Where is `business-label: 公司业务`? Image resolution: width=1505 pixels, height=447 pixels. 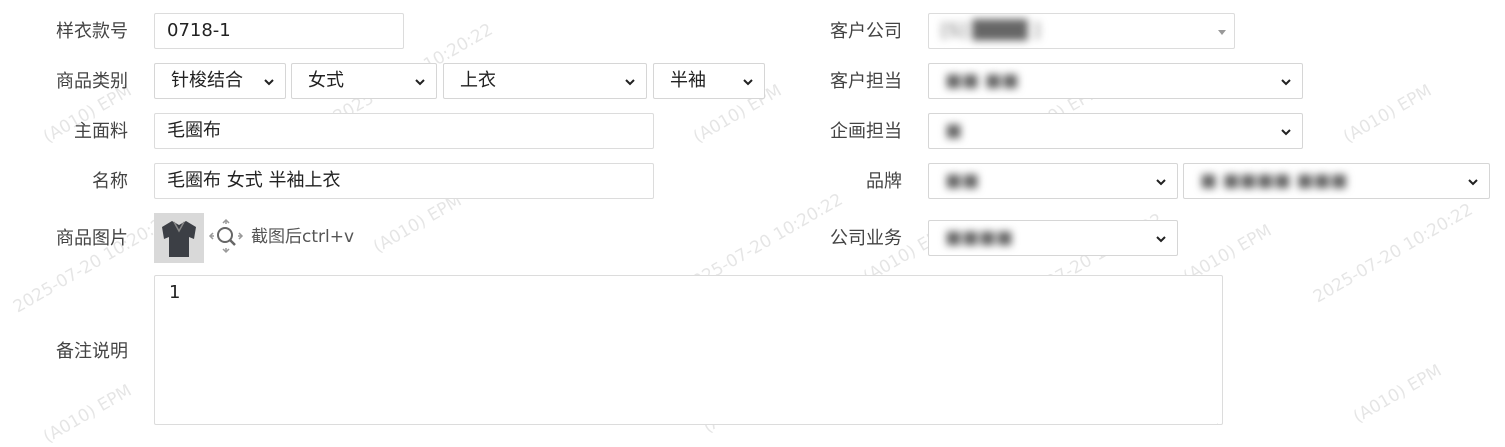 business-label: 公司业务 is located at coordinates (866, 238).